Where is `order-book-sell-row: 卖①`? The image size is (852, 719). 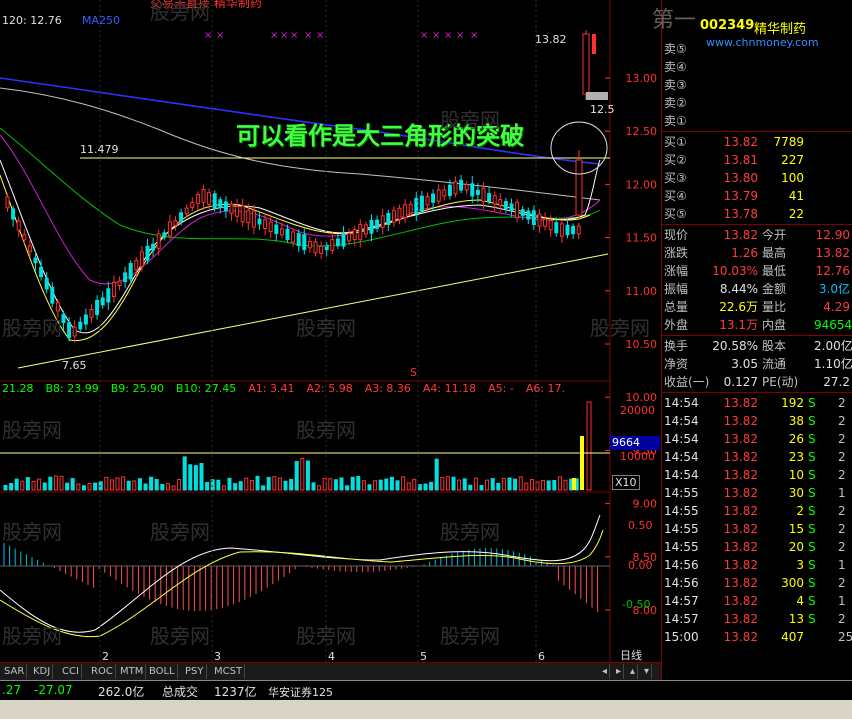
order-book-sell-row: 卖① is located at coordinates (675, 121).